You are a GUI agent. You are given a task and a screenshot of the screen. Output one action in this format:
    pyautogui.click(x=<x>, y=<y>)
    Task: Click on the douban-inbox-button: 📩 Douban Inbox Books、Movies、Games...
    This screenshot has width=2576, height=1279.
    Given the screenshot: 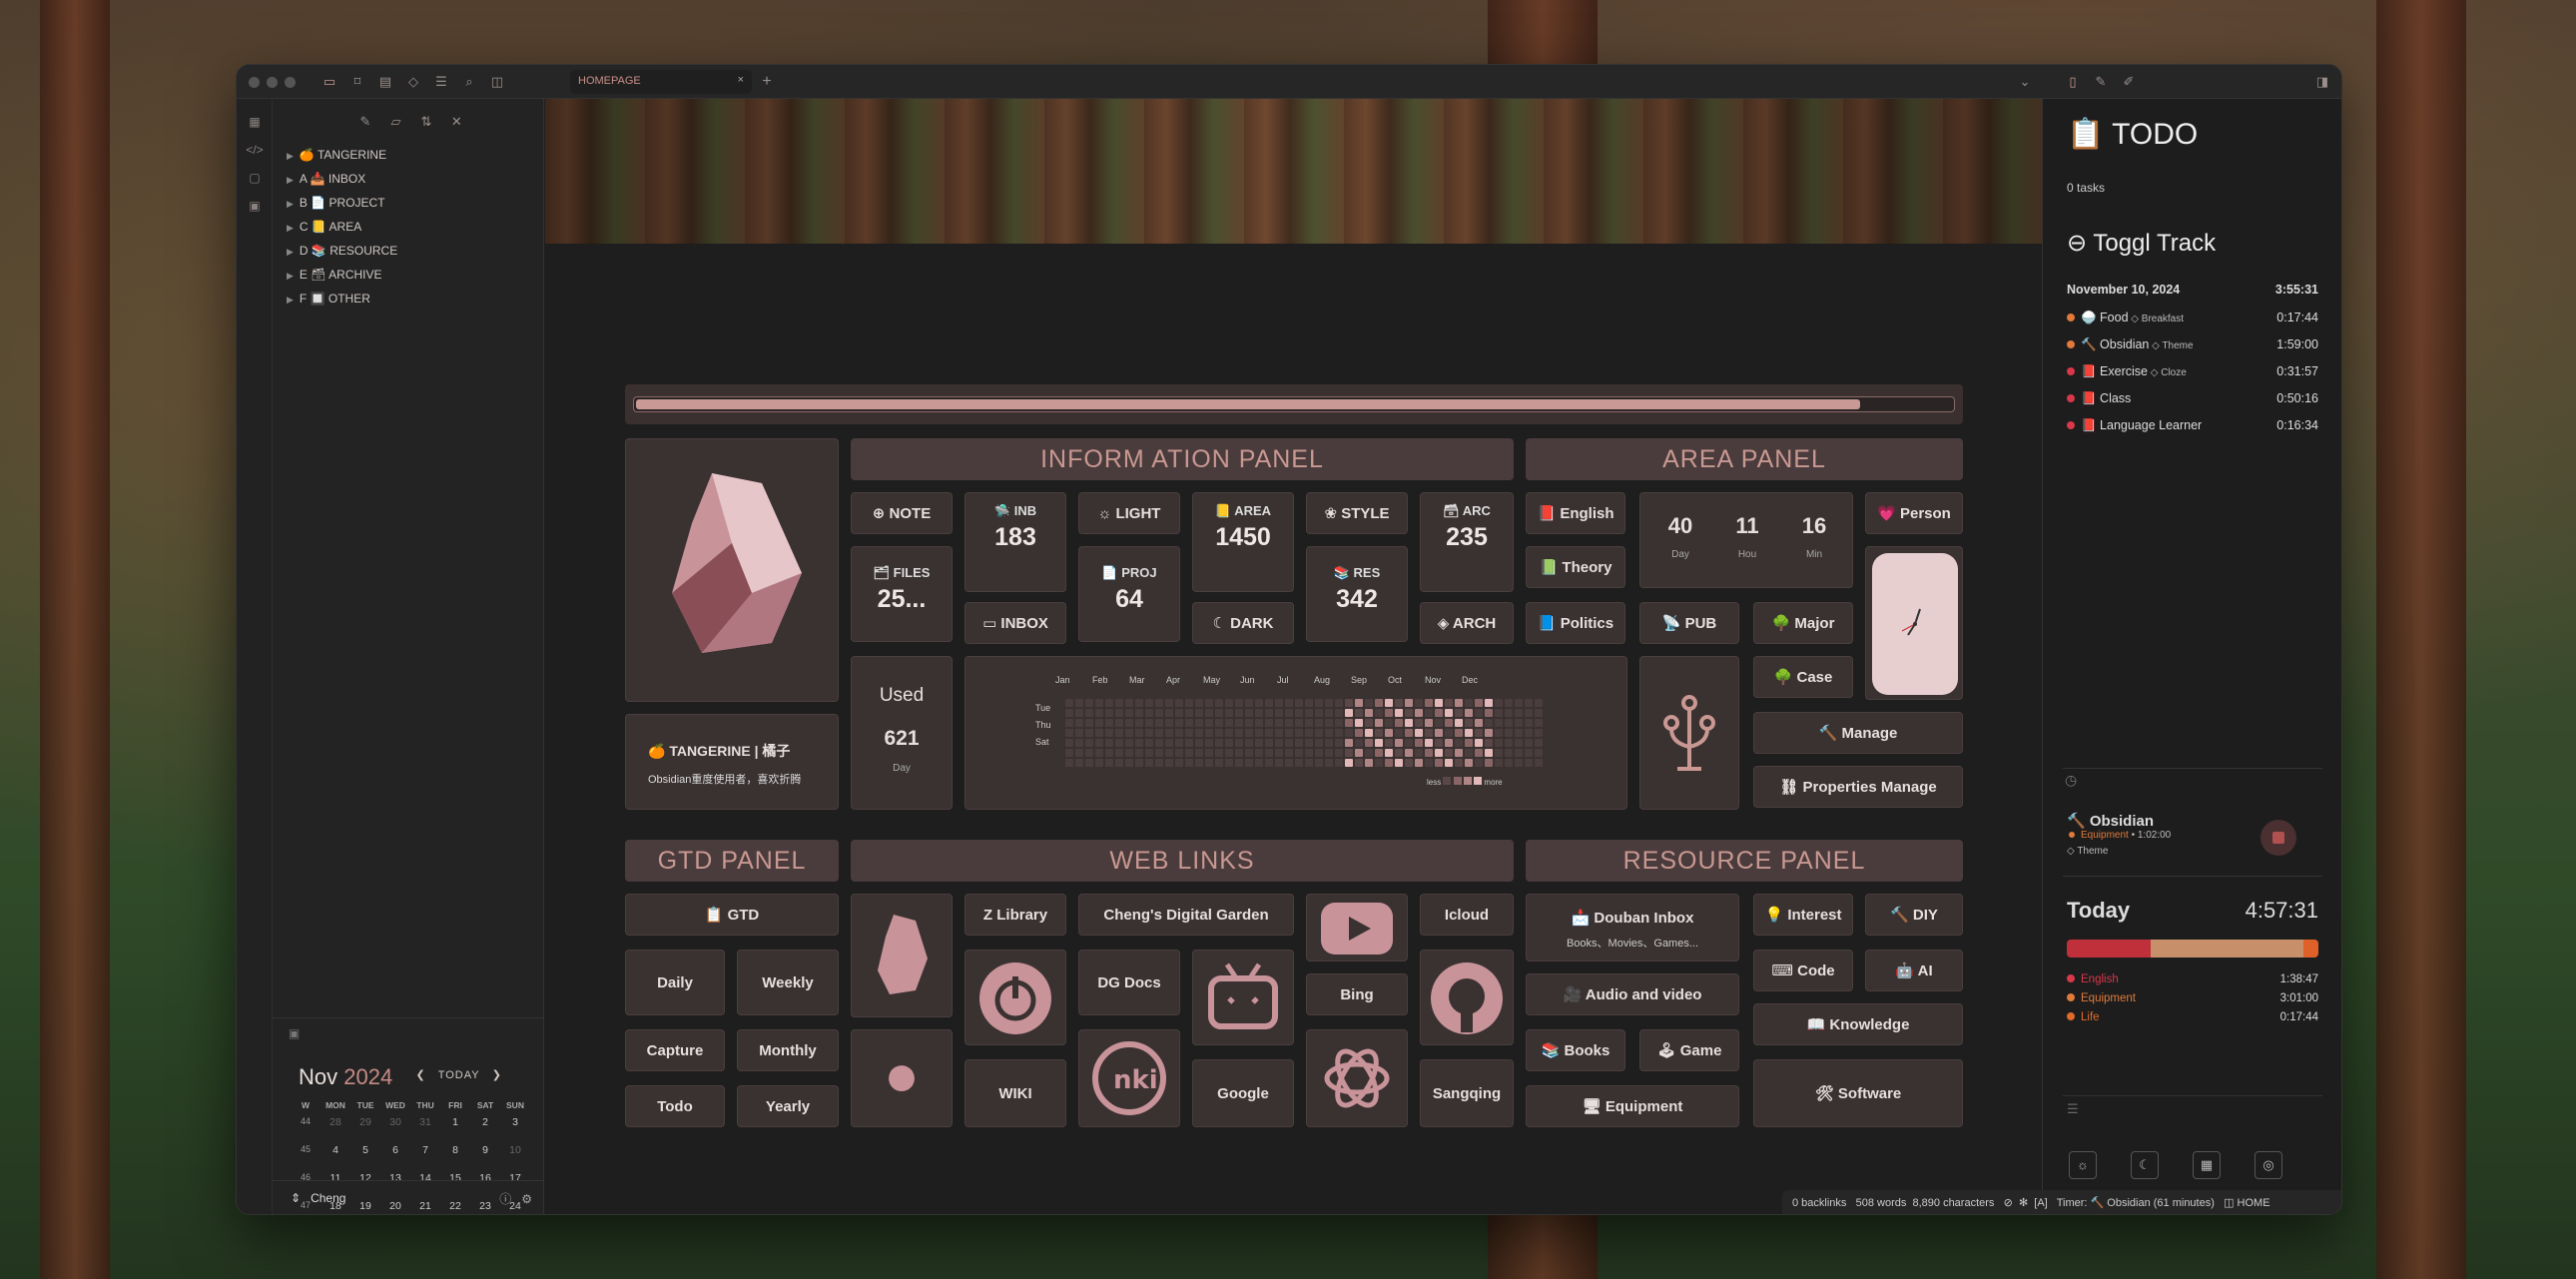 What is the action you would take?
    pyautogui.click(x=1632, y=927)
    